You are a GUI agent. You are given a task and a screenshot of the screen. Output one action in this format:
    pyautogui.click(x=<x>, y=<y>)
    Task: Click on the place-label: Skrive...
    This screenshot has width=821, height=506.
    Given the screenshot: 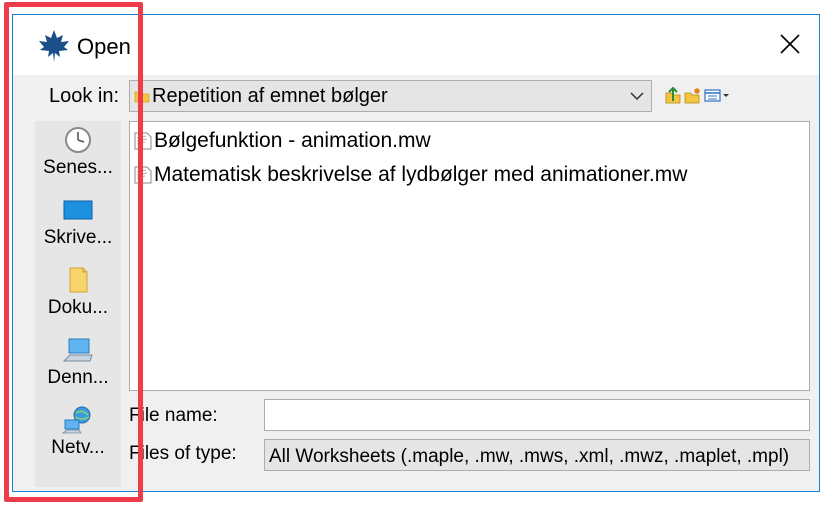 What is the action you would take?
    pyautogui.click(x=78, y=237)
    